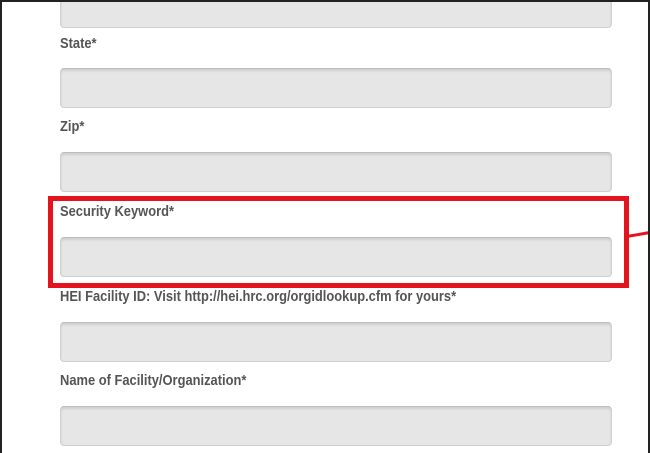 The width and height of the screenshot is (650, 453). What do you see at coordinates (153, 380) in the screenshot?
I see `facility-name-label: Name of Facility/Organization*` at bounding box center [153, 380].